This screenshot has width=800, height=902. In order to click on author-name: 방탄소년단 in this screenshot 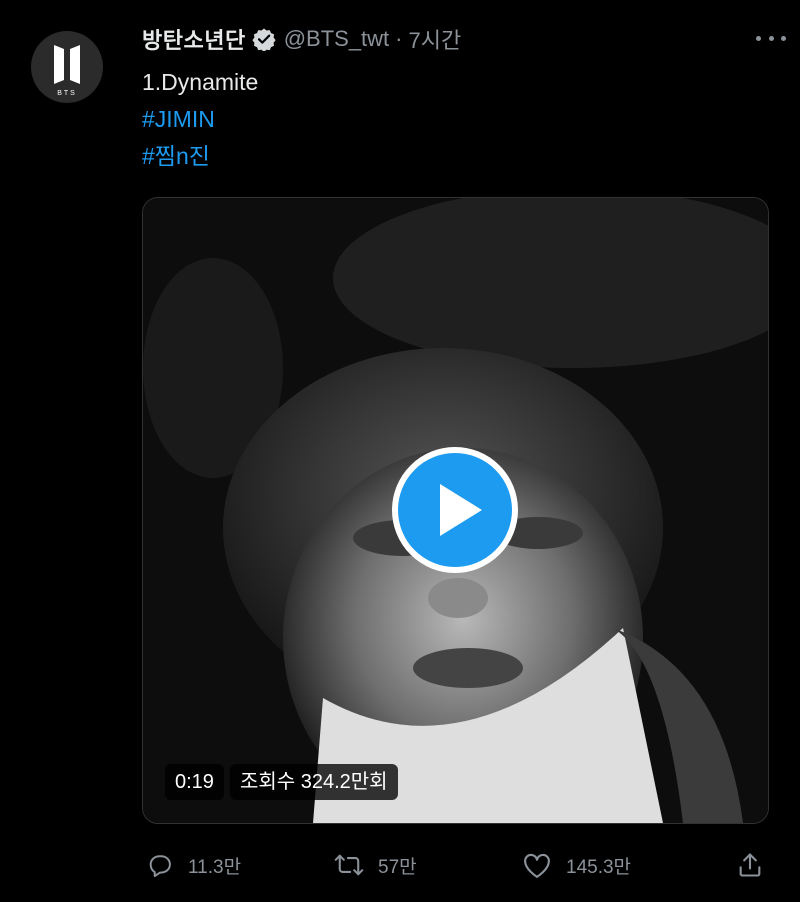, I will do `click(194, 39)`.